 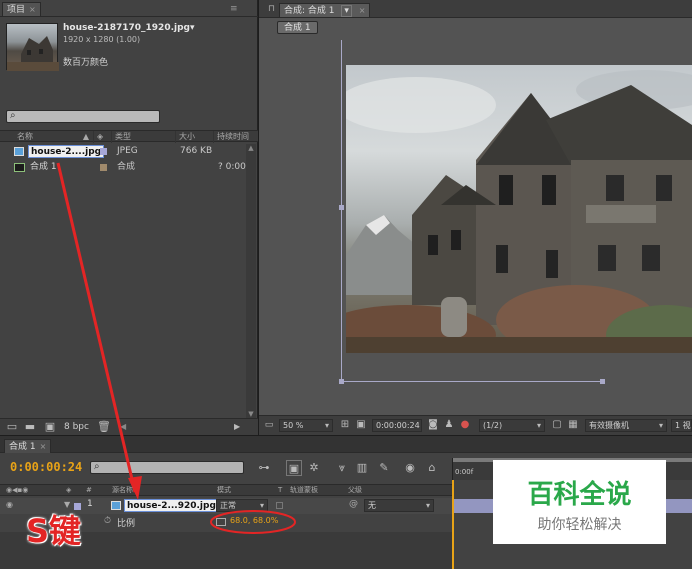 What do you see at coordinates (579, 525) in the screenshot?
I see `watermark-subtitle: 助你轻松解决` at bounding box center [579, 525].